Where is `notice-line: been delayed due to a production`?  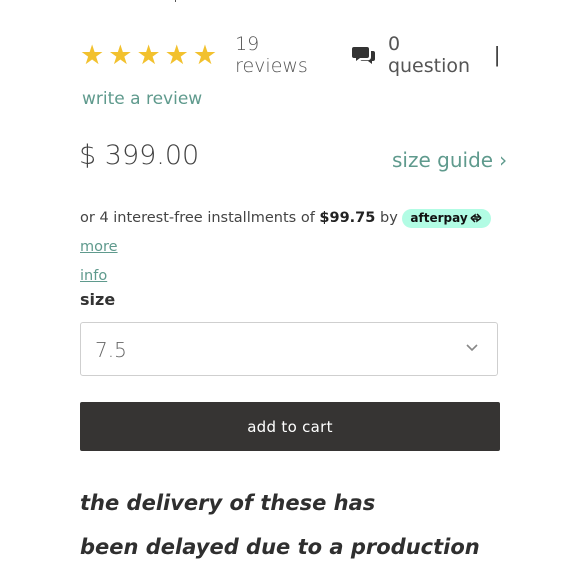 notice-line: been delayed due to a production is located at coordinates (280, 547).